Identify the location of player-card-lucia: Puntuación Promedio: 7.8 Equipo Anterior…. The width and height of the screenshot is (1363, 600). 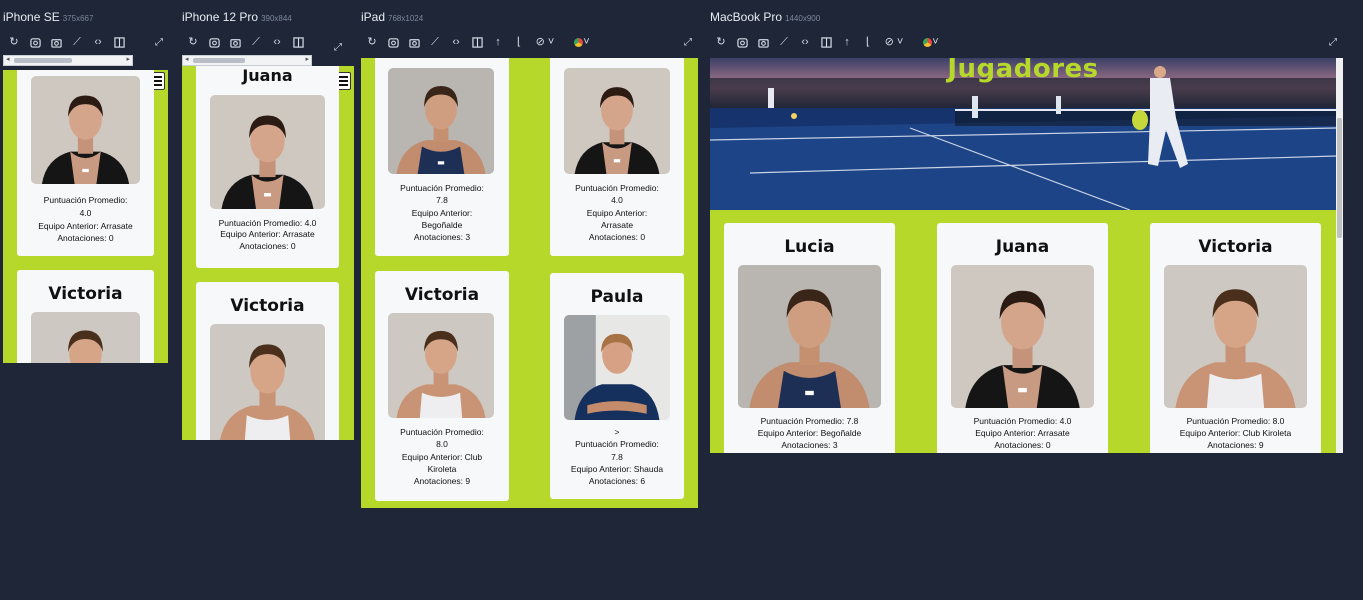
(442, 157).